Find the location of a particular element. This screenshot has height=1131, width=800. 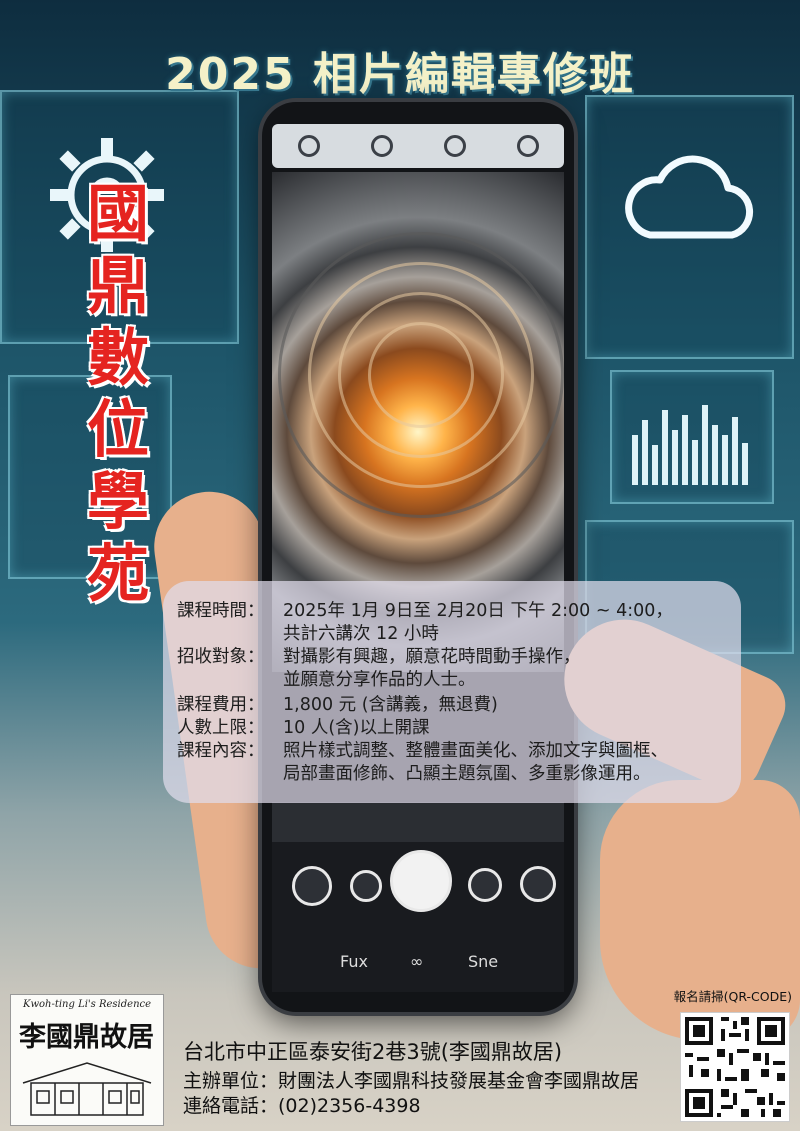

limit-row: 人數上限： 10 人(含)以上開課 is located at coordinates (303, 726).